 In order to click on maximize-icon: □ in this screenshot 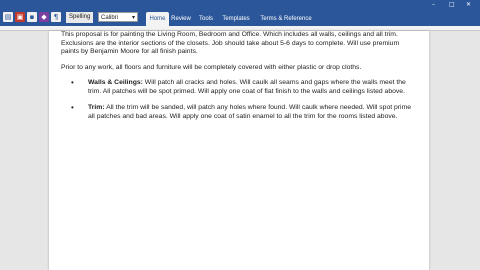, I will do `click(452, 4)`.